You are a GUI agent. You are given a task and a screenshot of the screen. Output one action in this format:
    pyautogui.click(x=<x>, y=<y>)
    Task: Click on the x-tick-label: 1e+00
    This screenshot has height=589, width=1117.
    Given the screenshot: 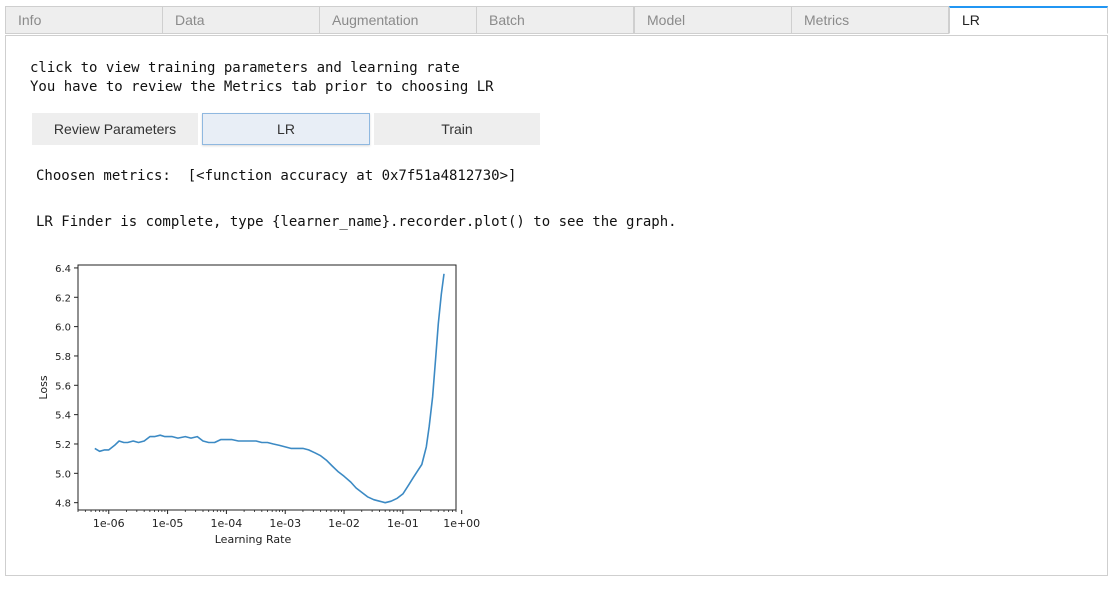 What is the action you would take?
    pyautogui.click(x=461, y=523)
    